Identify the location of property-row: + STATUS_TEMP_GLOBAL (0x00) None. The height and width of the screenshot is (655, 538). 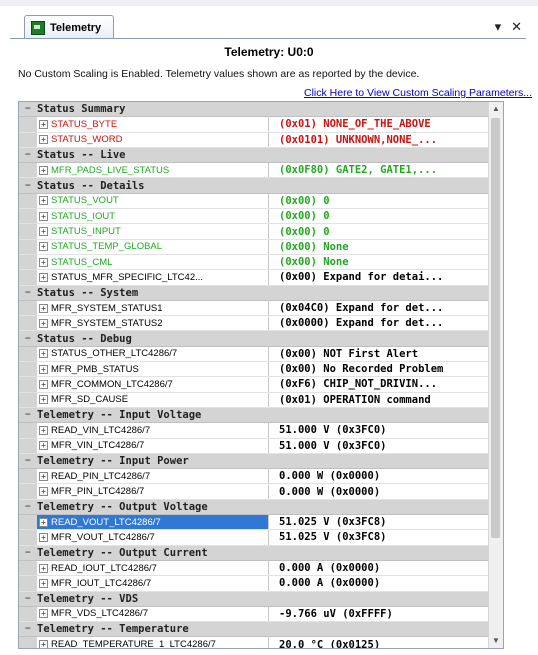
(254, 247).